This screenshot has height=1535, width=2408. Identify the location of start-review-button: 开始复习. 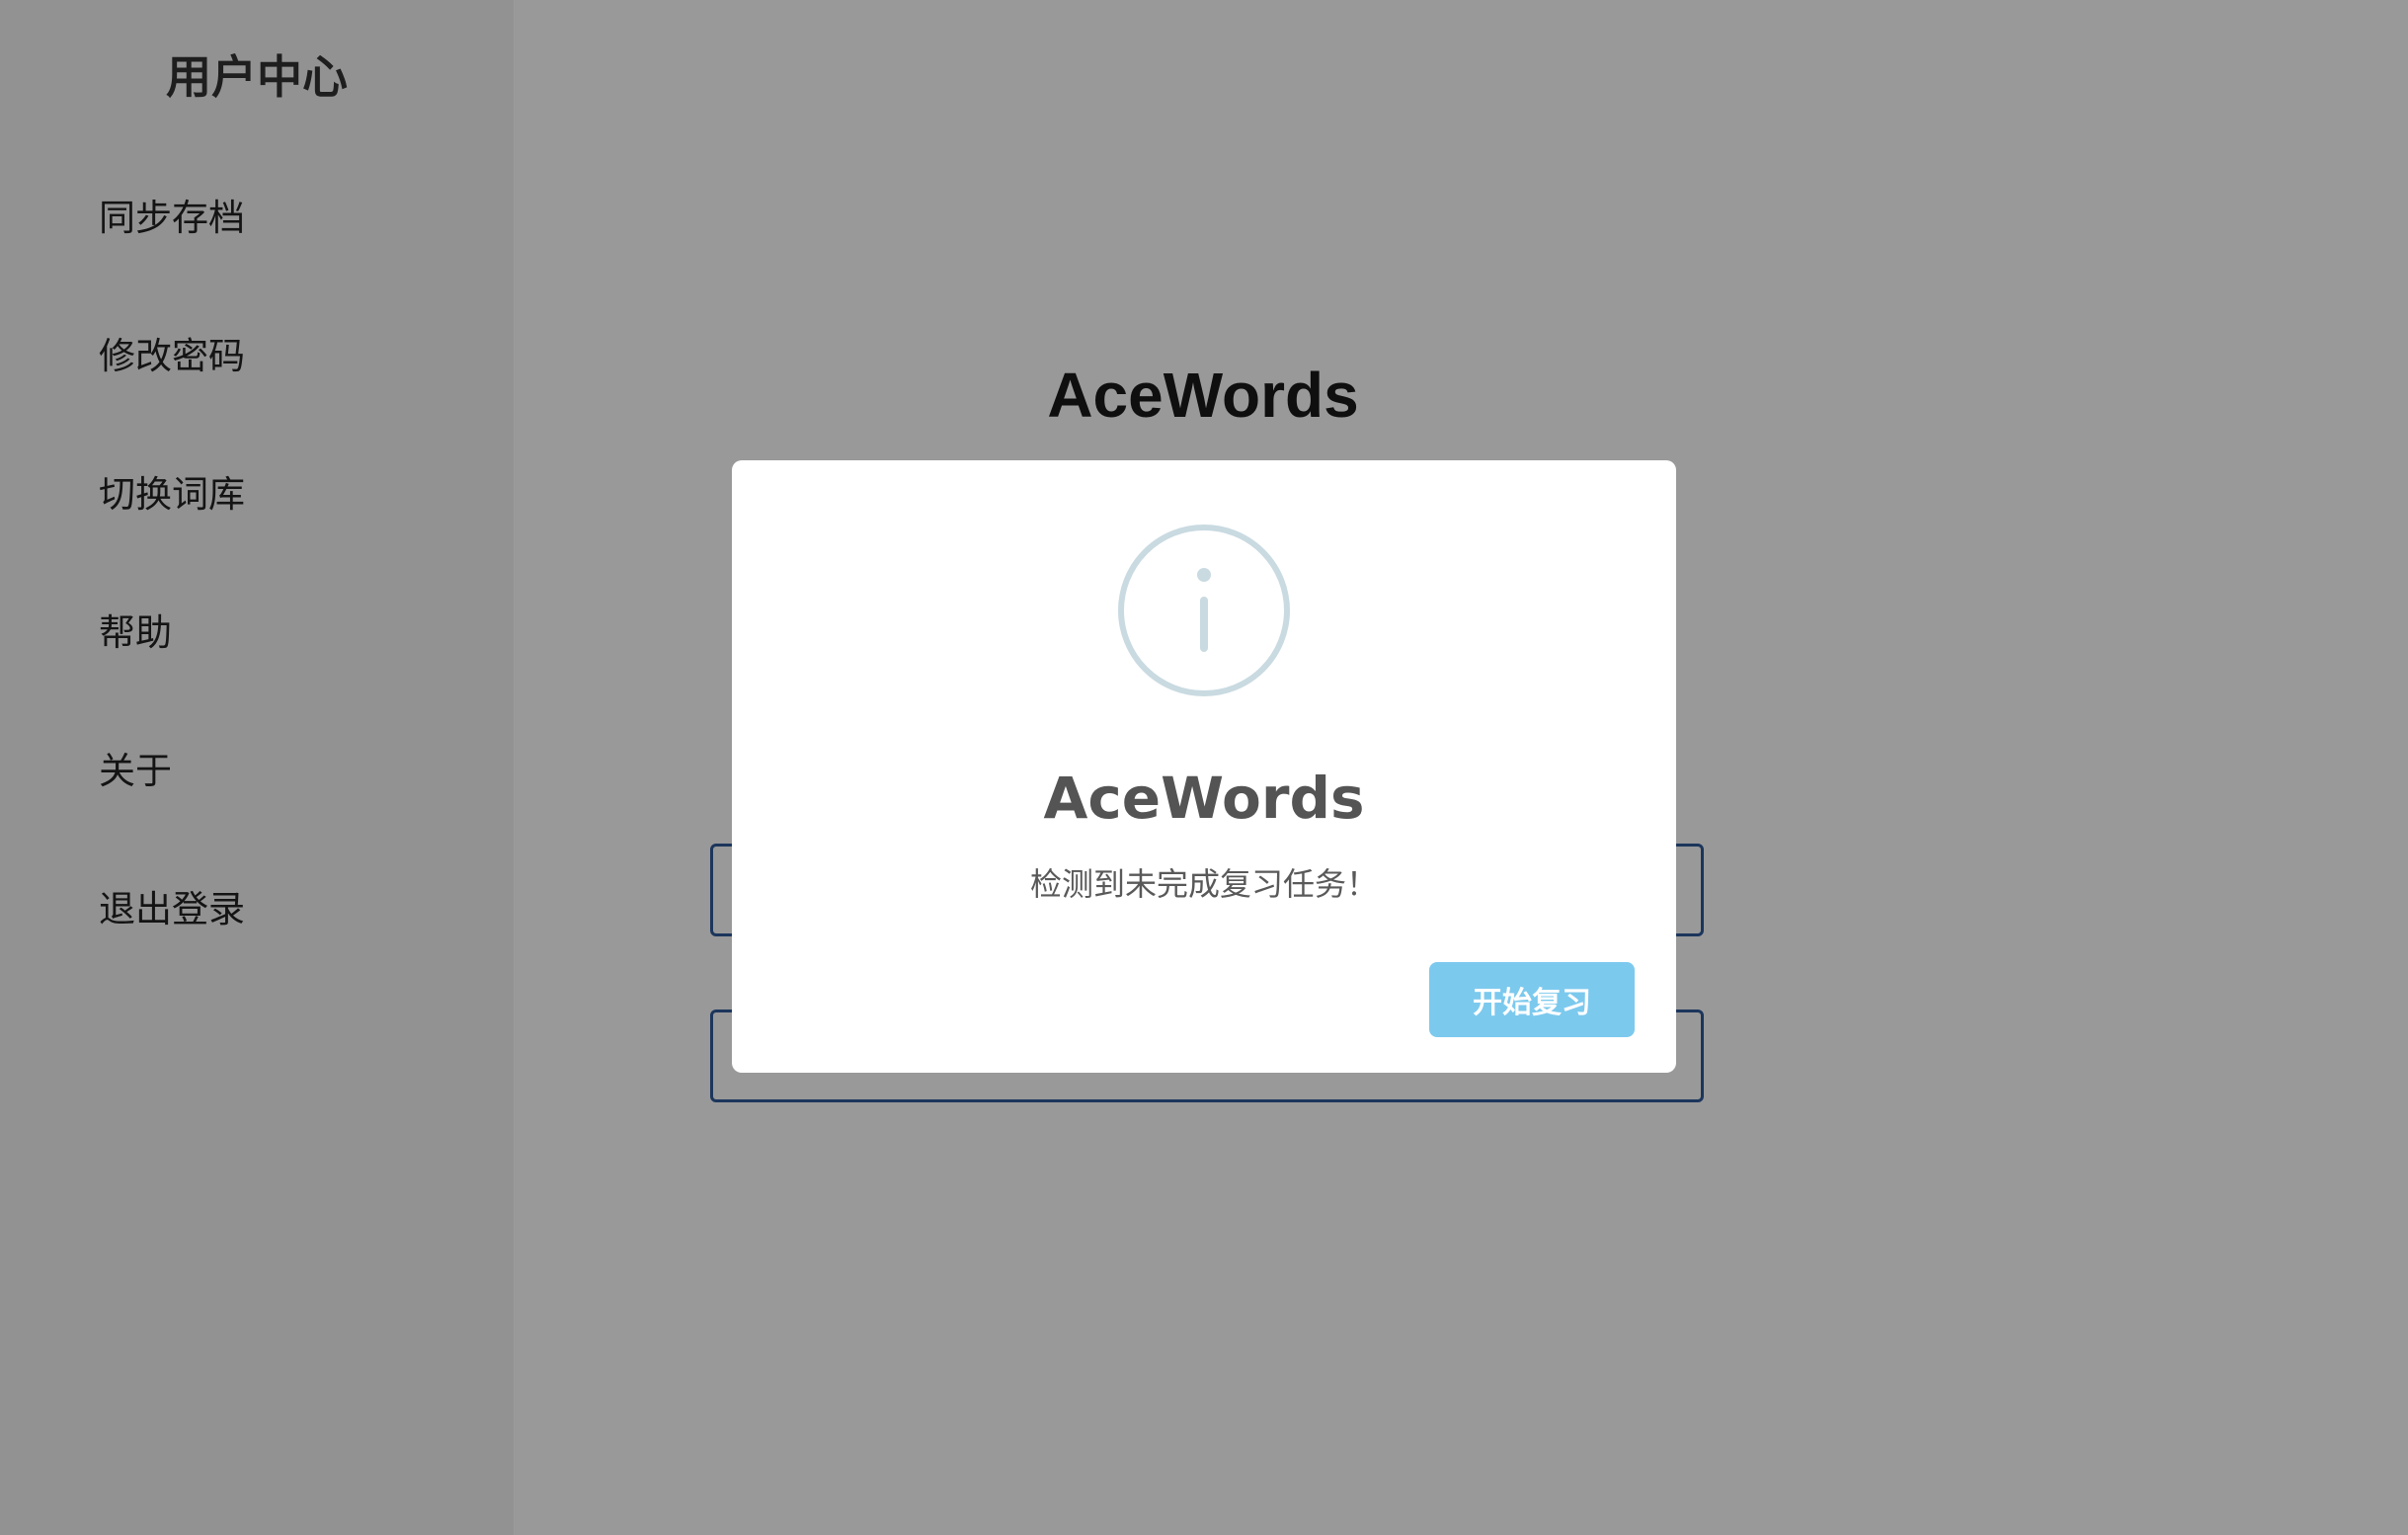
(1532, 999).